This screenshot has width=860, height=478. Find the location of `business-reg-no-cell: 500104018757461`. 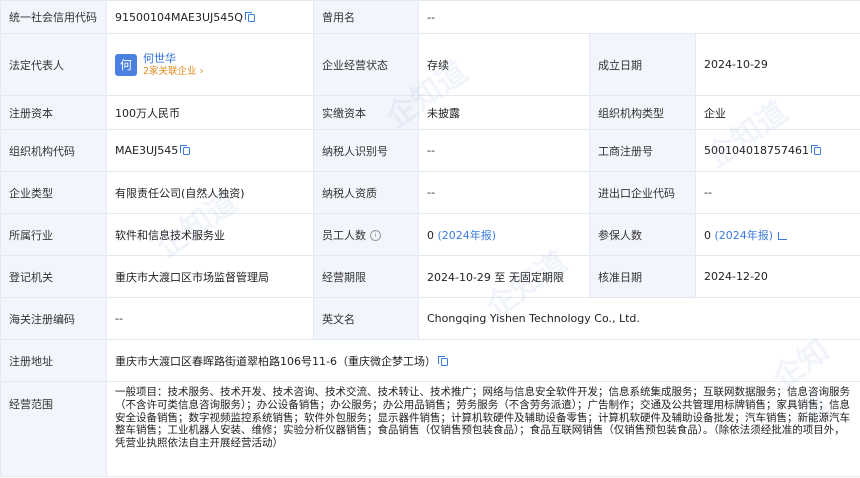

business-reg-no-cell: 500104018757461 is located at coordinates (777, 150).